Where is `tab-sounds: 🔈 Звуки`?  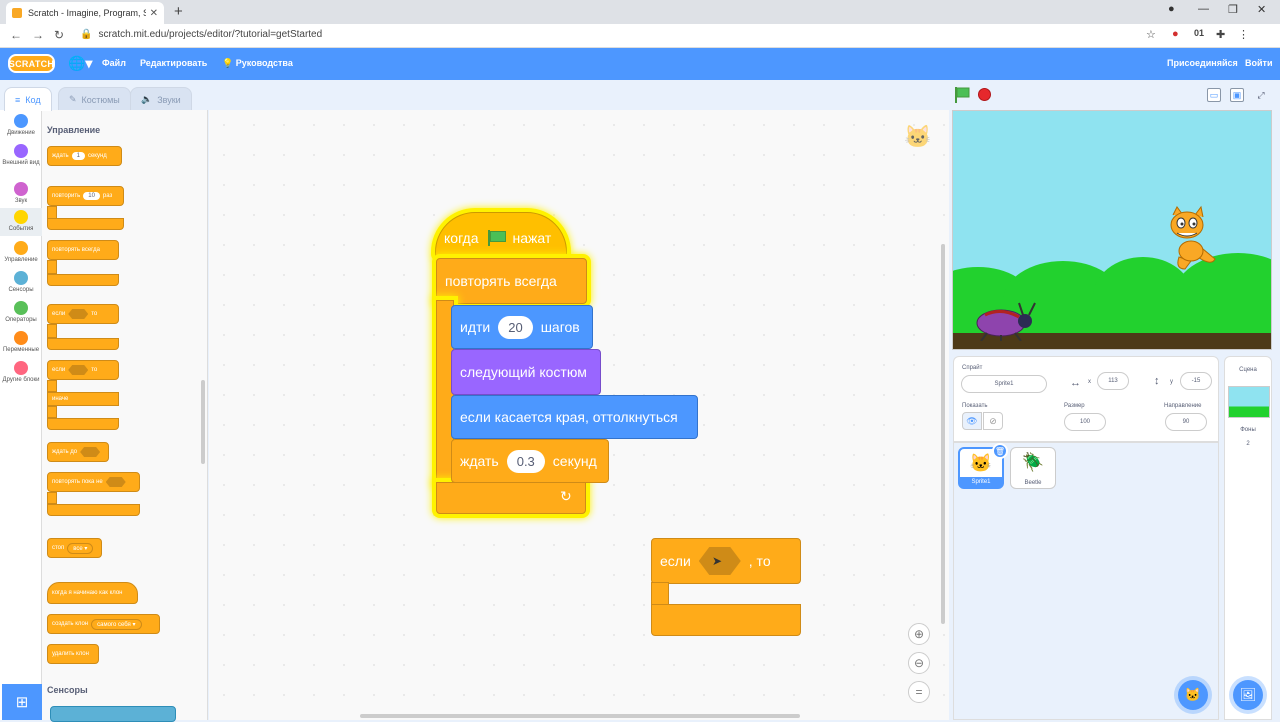 tab-sounds: 🔈 Звуки is located at coordinates (161, 99).